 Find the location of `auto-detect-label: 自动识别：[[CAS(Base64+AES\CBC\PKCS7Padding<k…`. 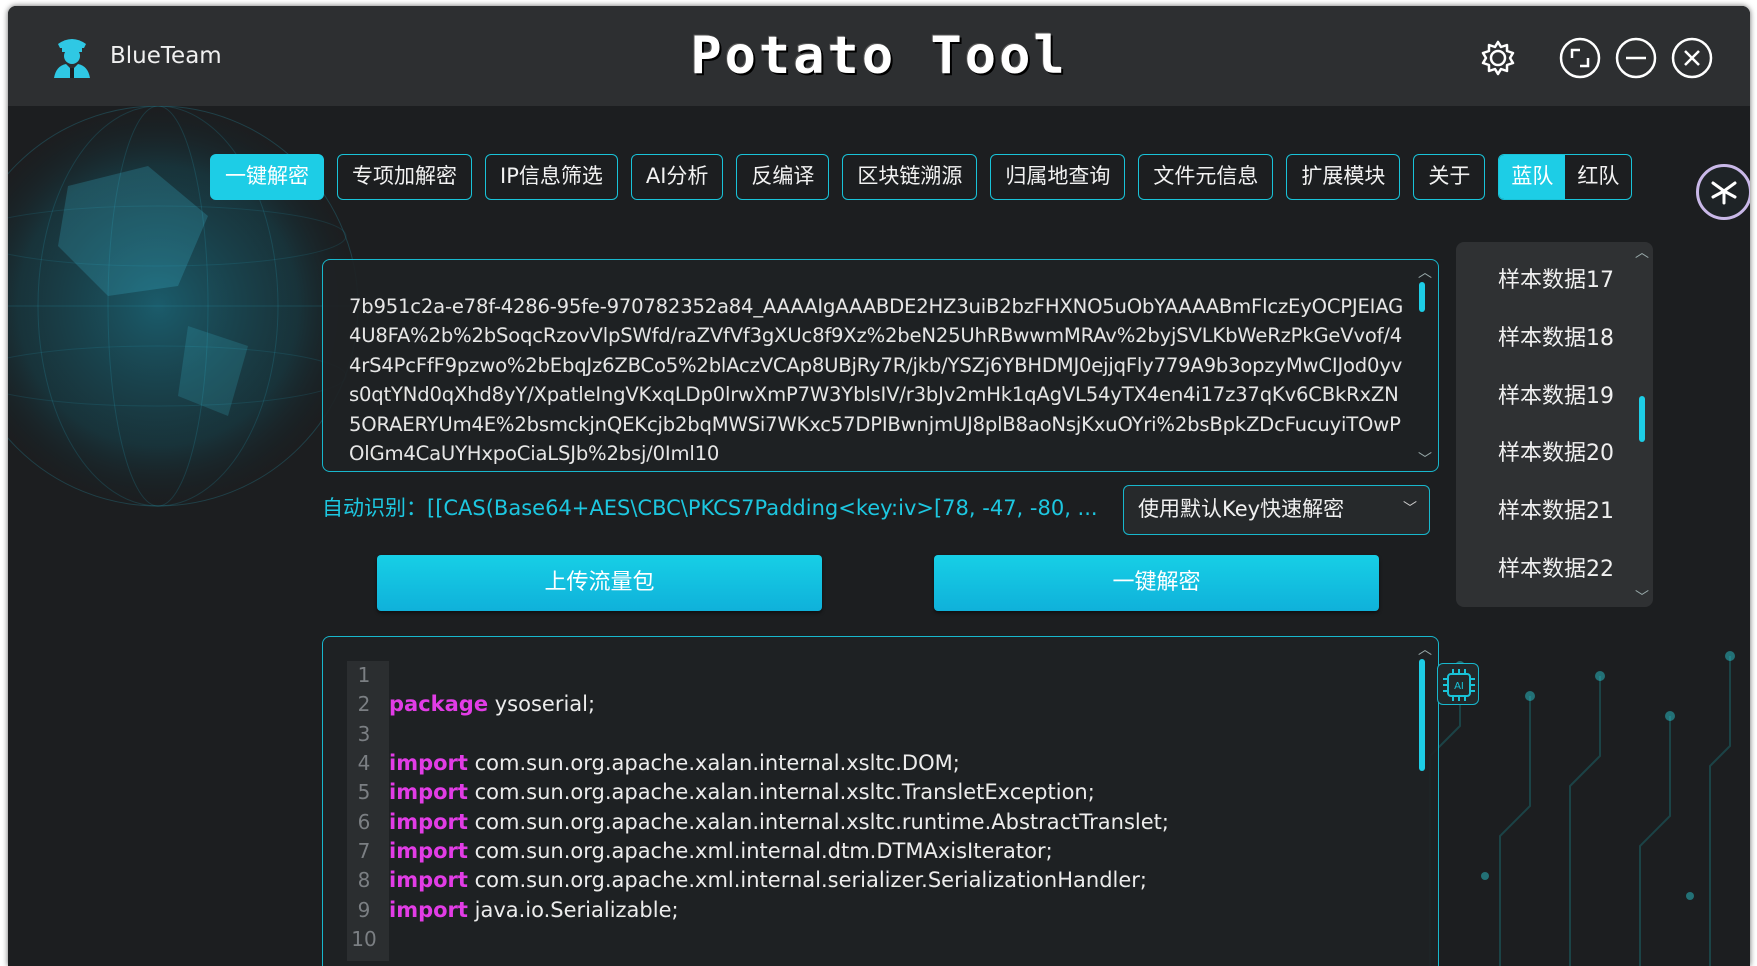

auto-detect-label: 自动识别：[[CAS(Base64+AES\CBC\PKCS7Padding<k… is located at coordinates (710, 508).